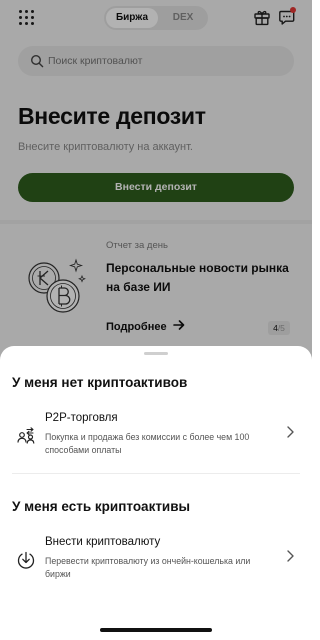  What do you see at coordinates (156, 353) in the screenshot?
I see `sheet-handle` at bounding box center [156, 353].